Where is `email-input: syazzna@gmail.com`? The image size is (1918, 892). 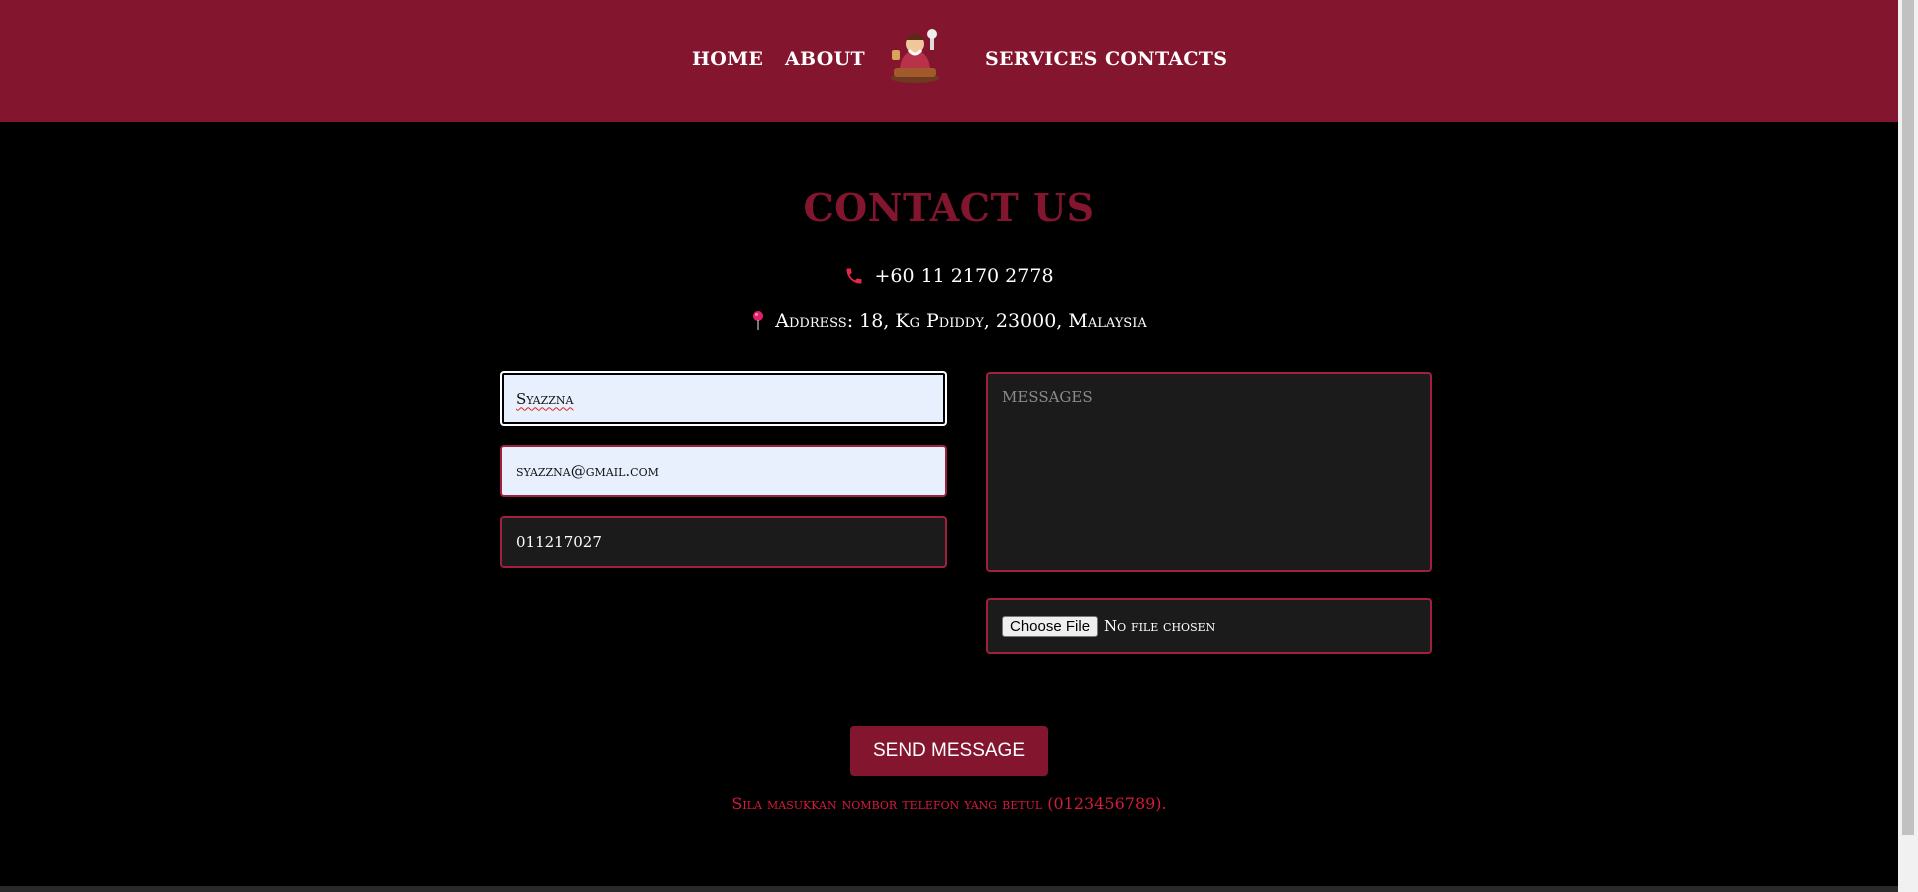 email-input: syazzna@gmail.com is located at coordinates (723, 471).